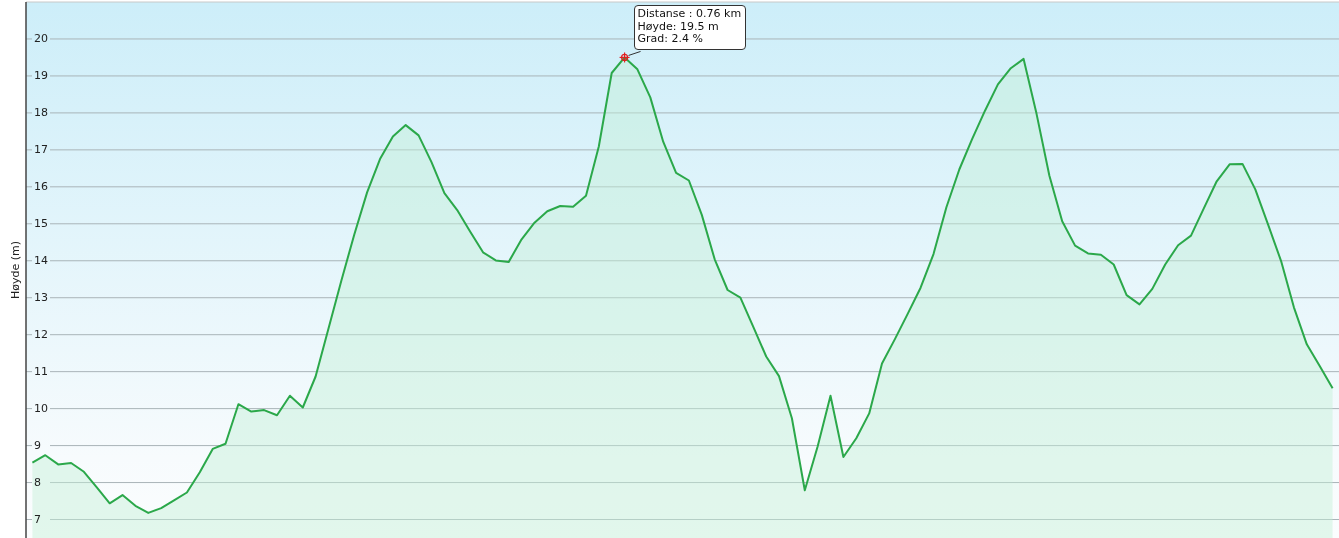 The height and width of the screenshot is (538, 1339). I want to click on y-tick-label: 13, so click(41, 298).